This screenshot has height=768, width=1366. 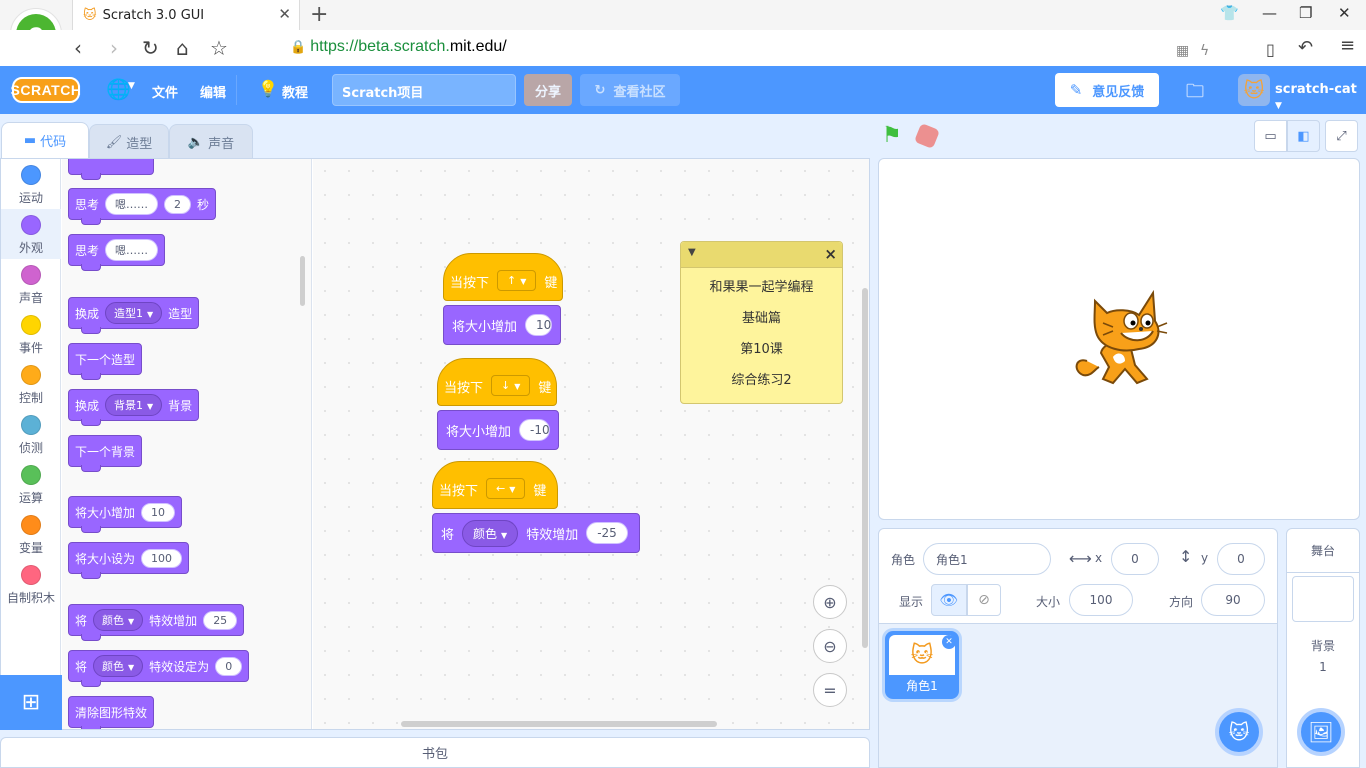 I want to click on scratch-cat-sprite, so click(x=1121, y=339).